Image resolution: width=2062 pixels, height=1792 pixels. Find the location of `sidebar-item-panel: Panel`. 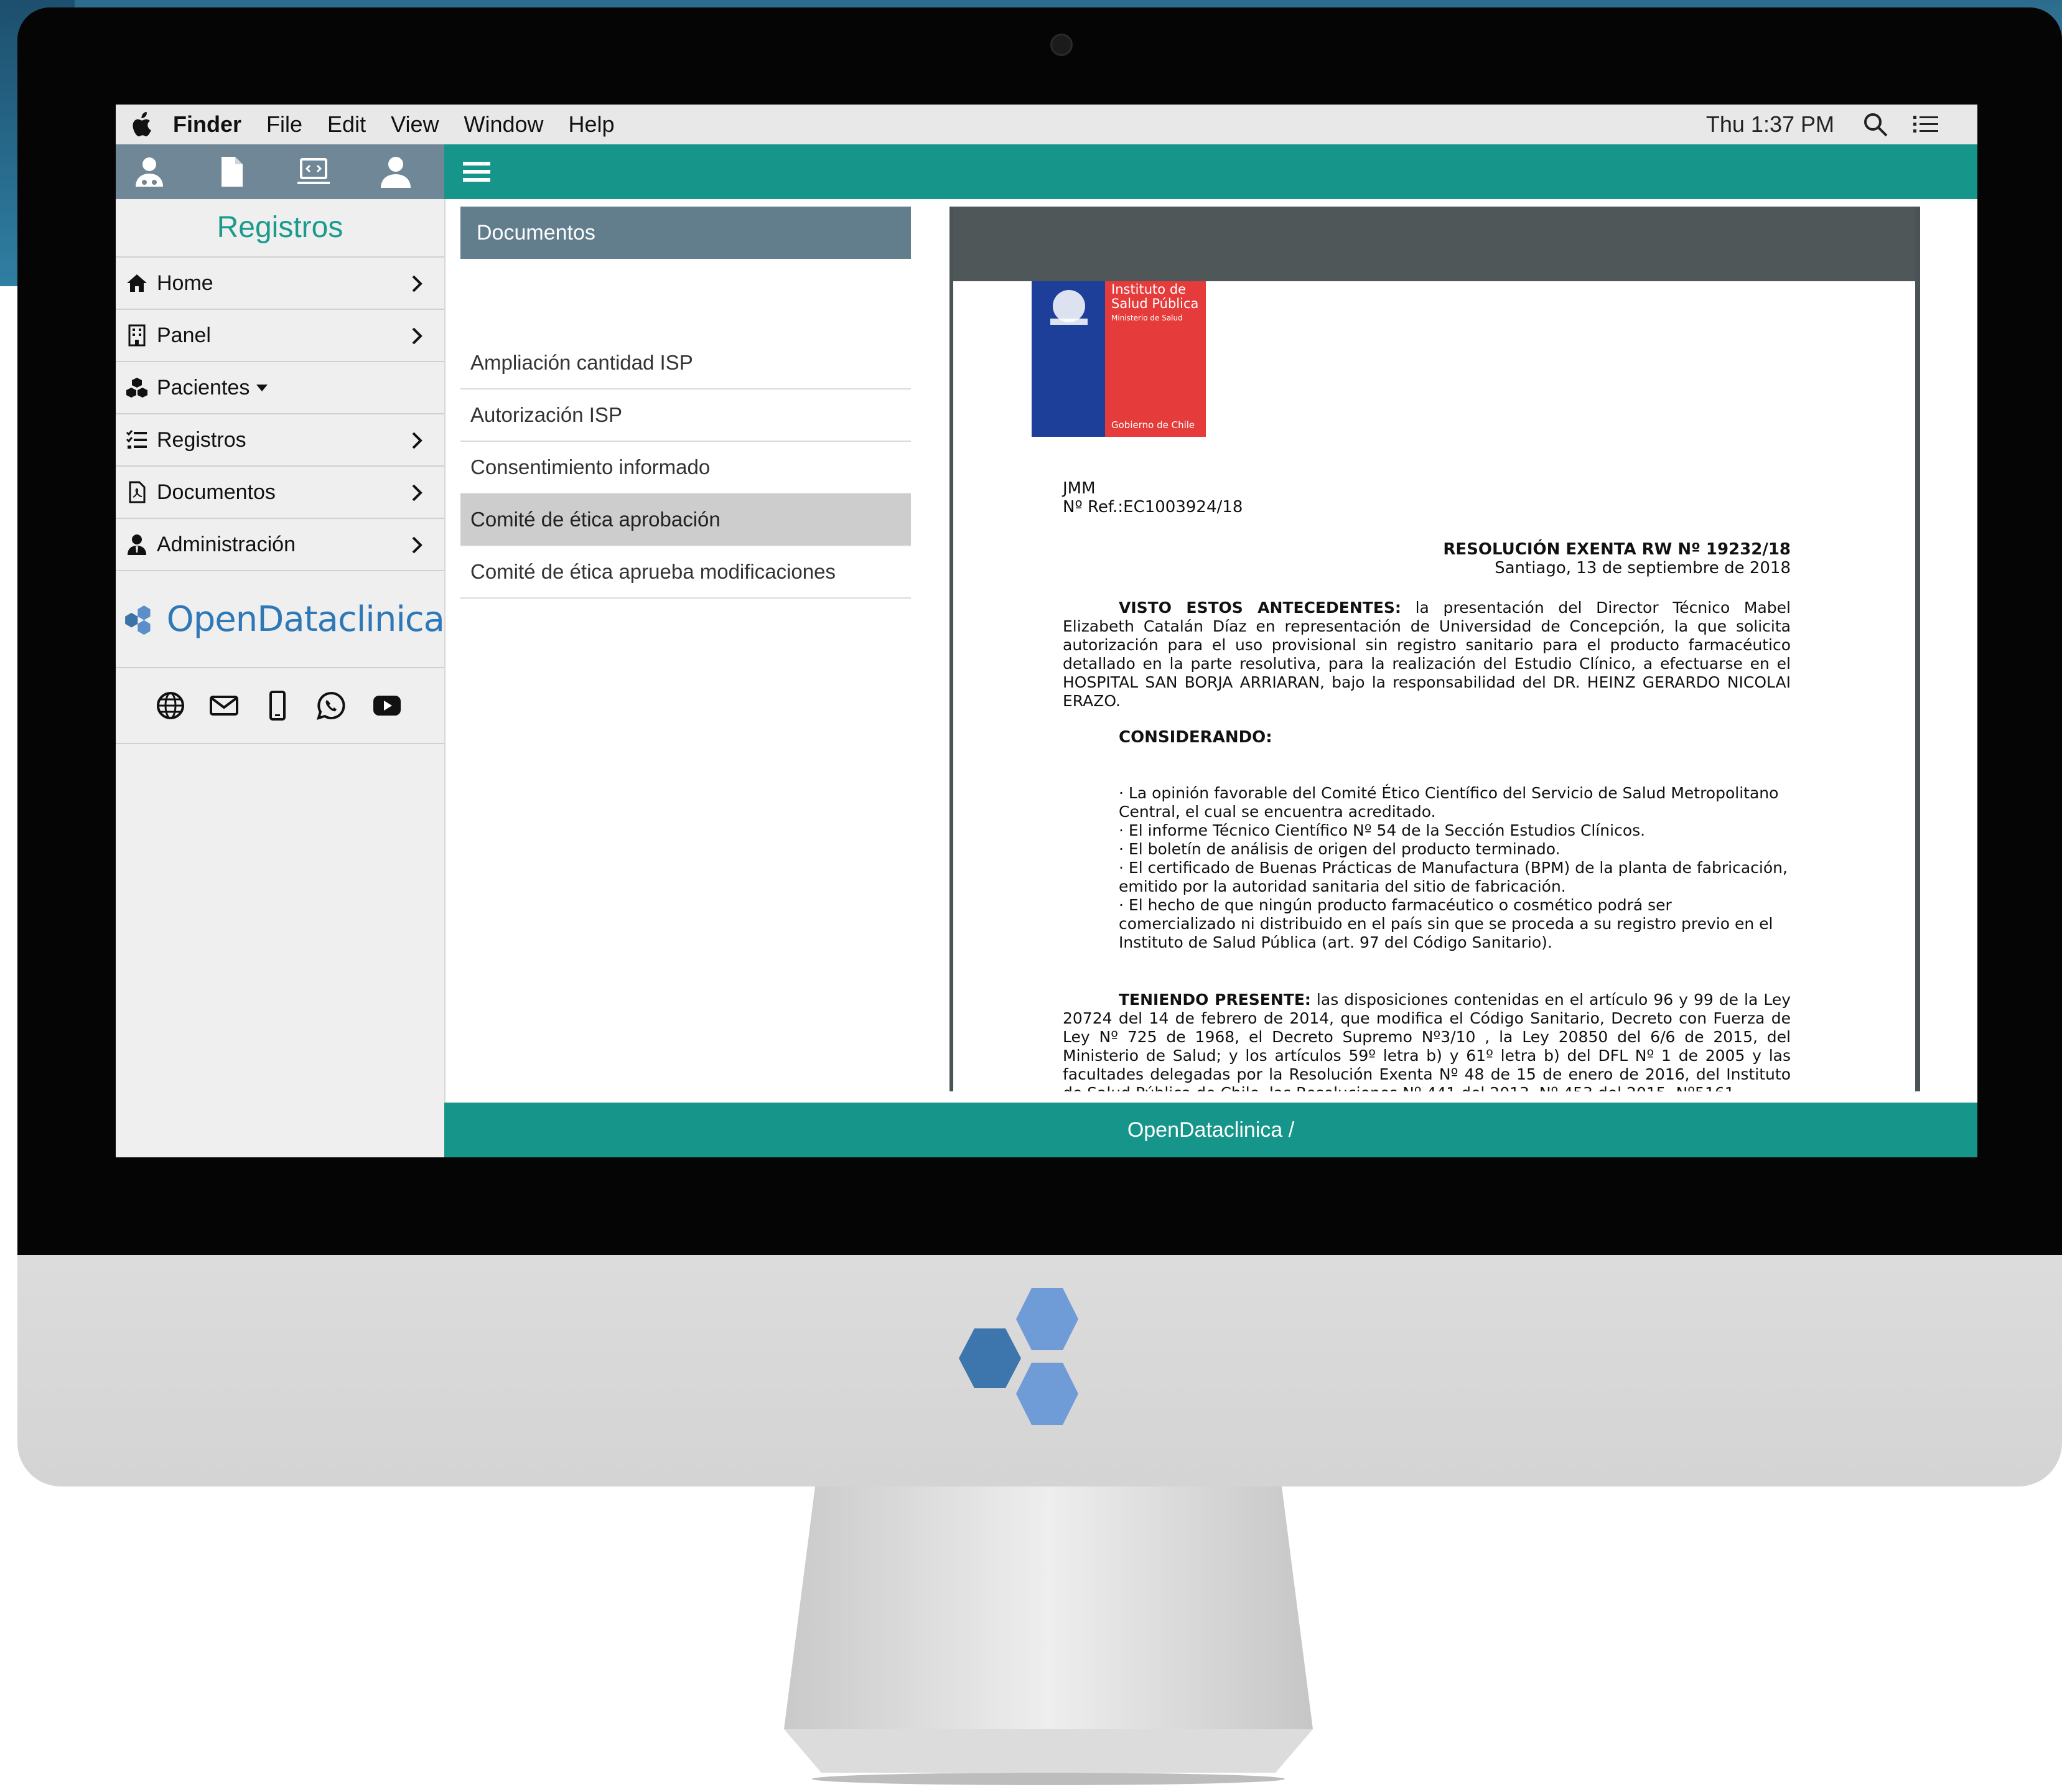

sidebar-item-panel: Panel is located at coordinates (280, 336).